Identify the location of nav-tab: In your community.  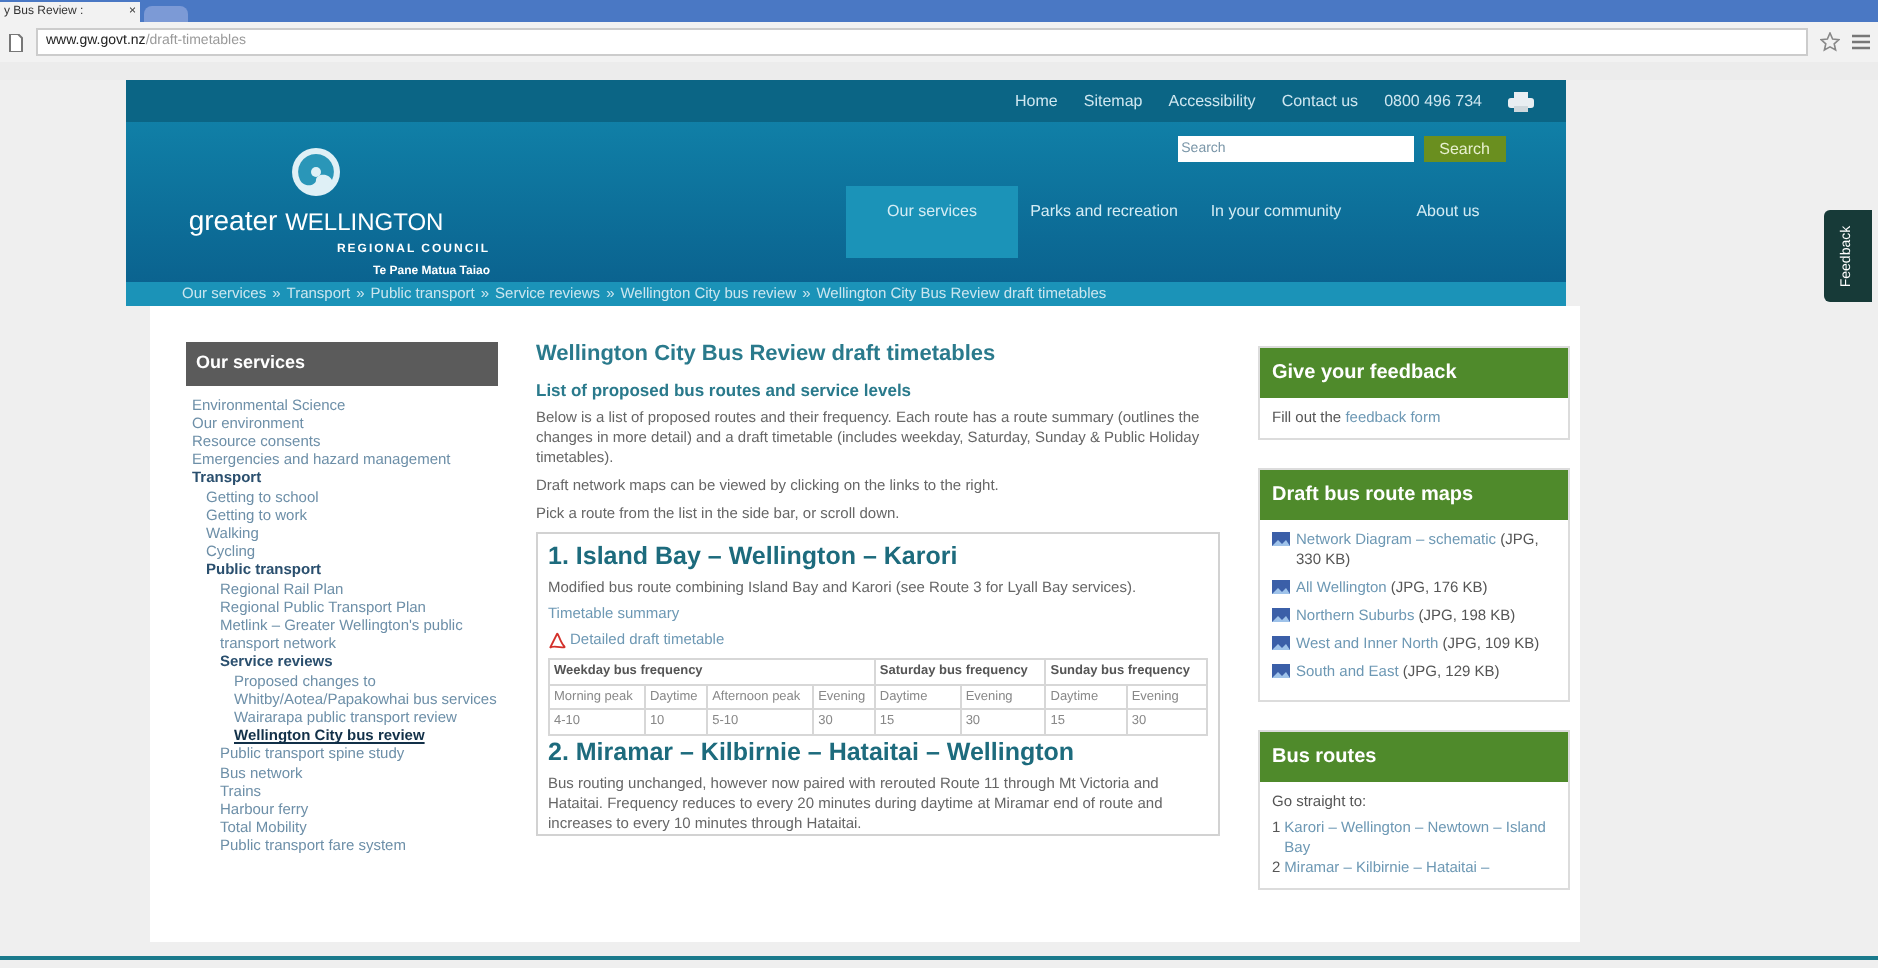
(1276, 222).